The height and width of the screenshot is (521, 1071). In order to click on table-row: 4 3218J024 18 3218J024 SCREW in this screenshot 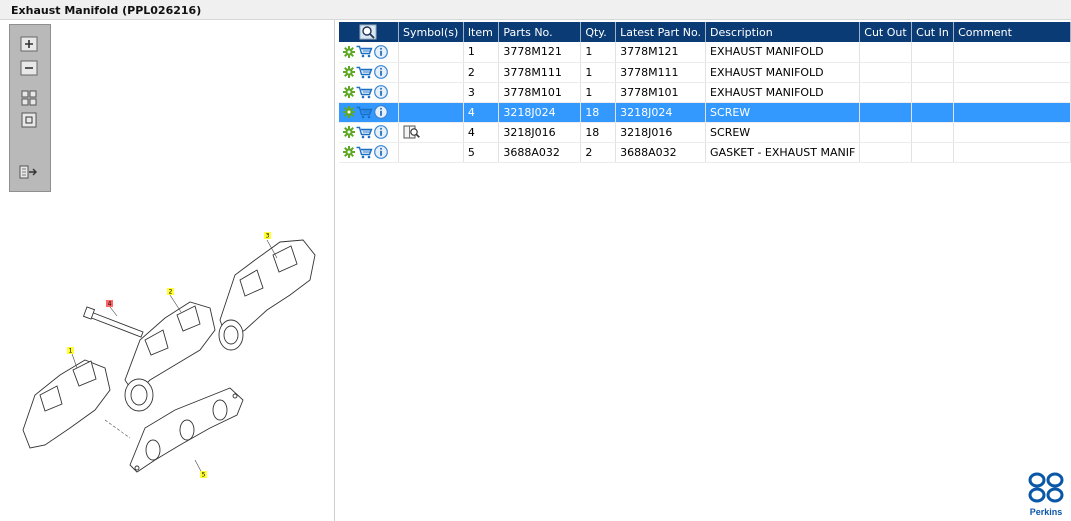, I will do `click(705, 112)`.